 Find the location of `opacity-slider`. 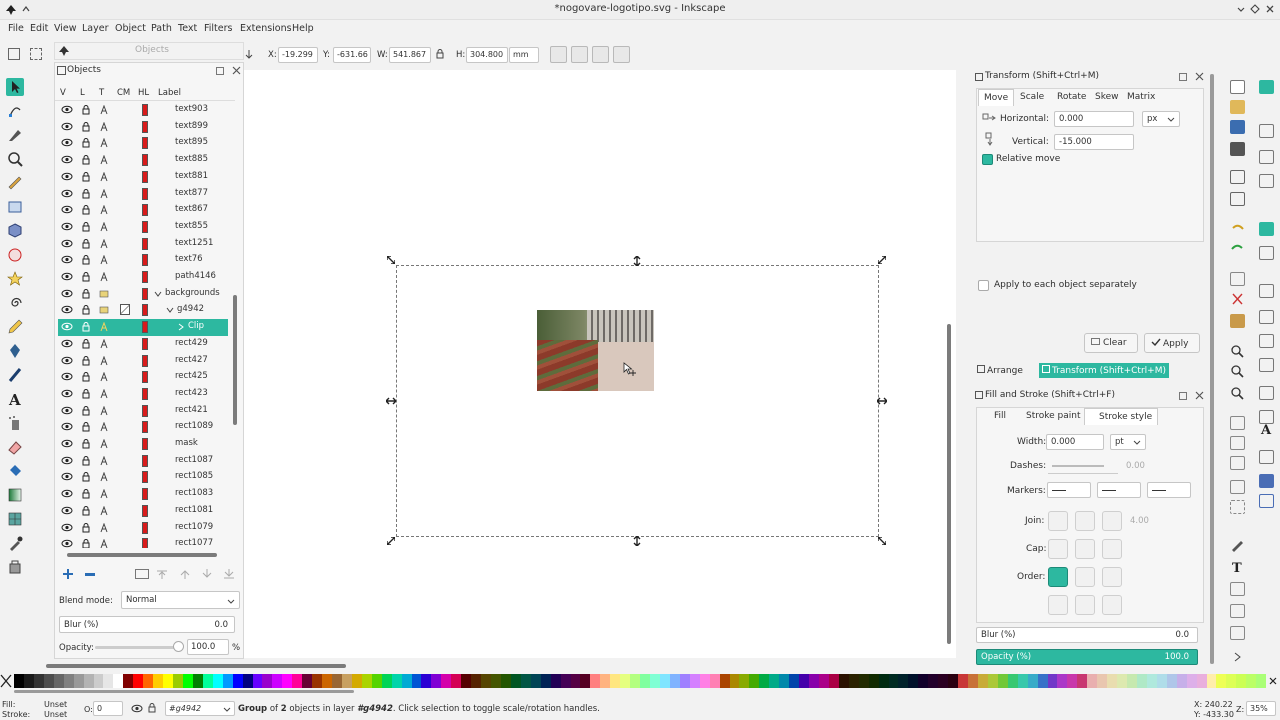

opacity-slider is located at coordinates (137, 647).